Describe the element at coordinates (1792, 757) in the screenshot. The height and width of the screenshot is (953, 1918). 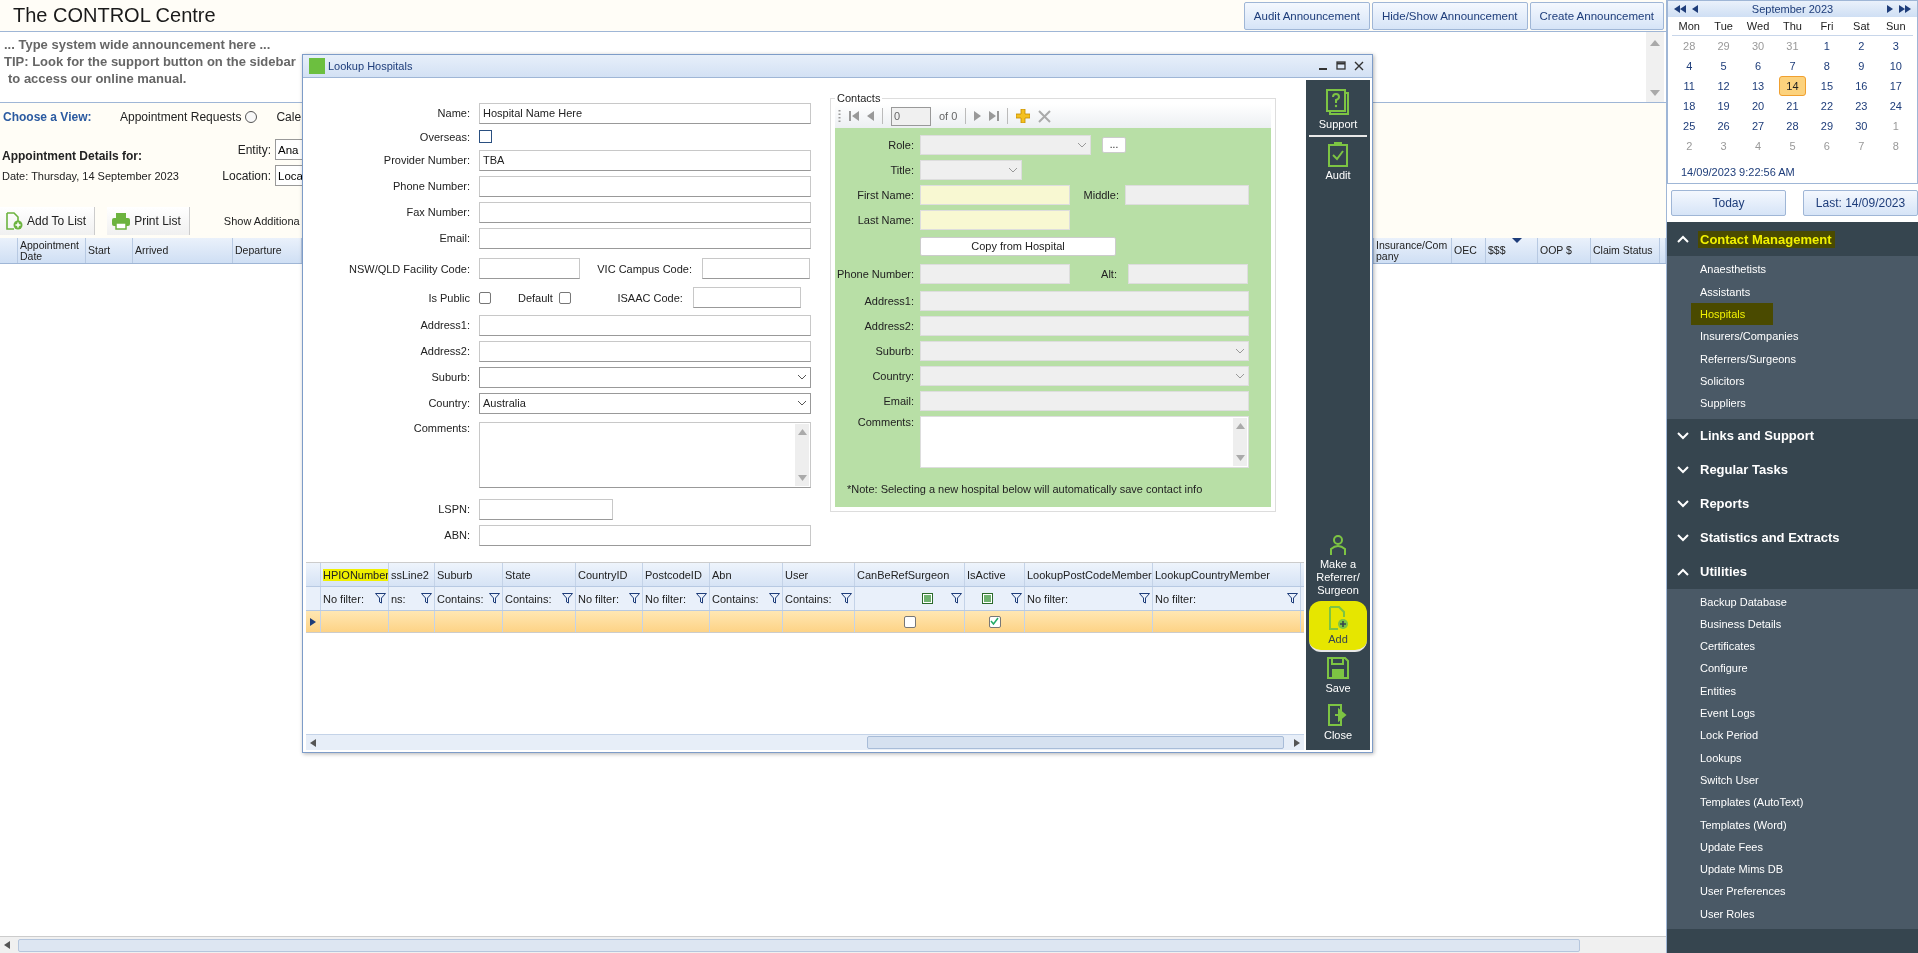
I see `nav-item: Lookups` at that location.